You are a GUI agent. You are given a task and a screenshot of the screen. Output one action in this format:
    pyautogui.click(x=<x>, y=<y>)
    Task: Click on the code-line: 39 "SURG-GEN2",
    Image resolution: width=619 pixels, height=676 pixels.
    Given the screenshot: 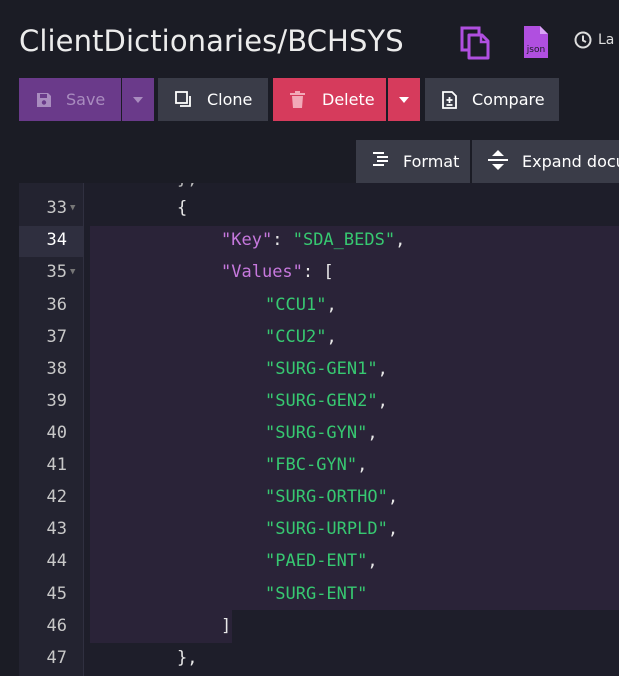 What is the action you would take?
    pyautogui.click(x=319, y=401)
    